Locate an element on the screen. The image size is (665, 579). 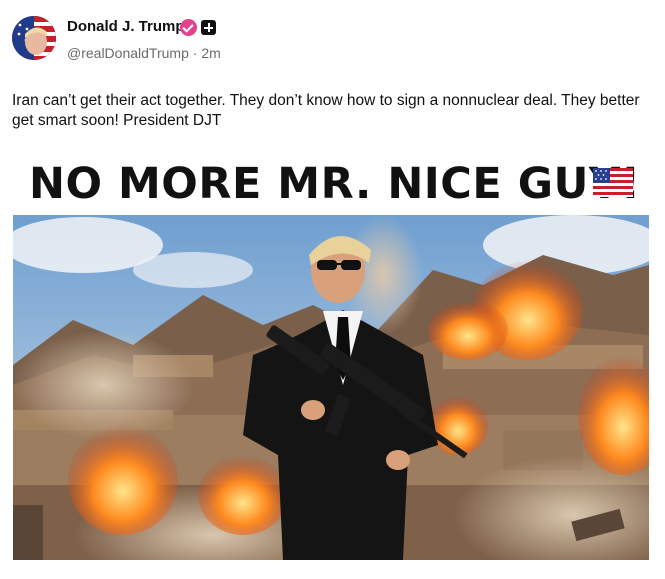
plus-icon is located at coordinates (208, 27).